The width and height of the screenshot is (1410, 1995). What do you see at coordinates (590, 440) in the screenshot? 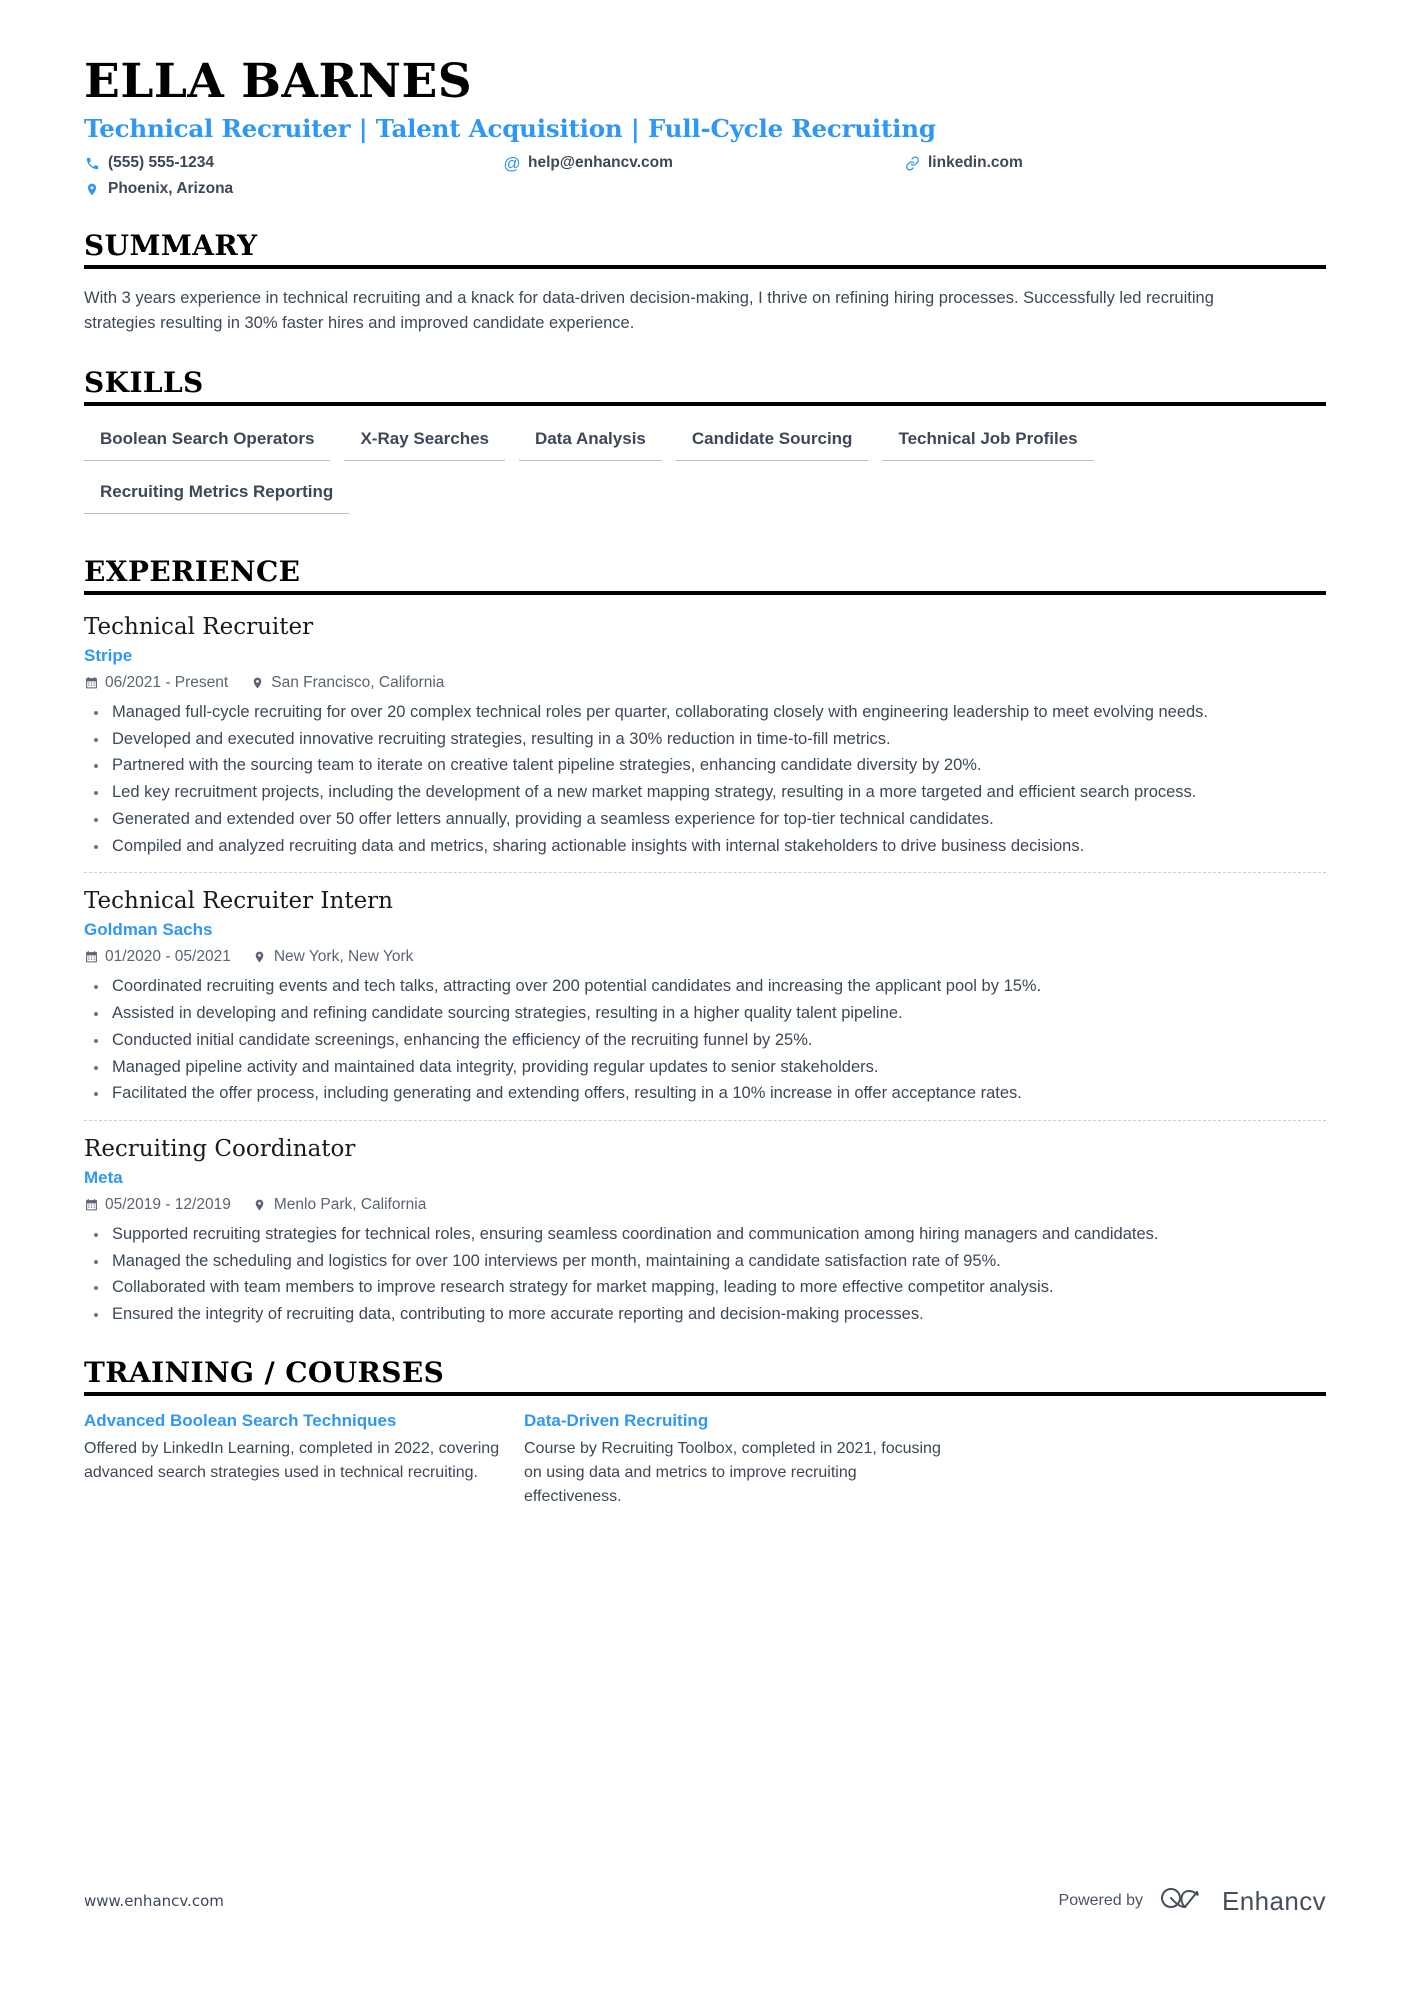
I see `skill-item: Data Analysis` at bounding box center [590, 440].